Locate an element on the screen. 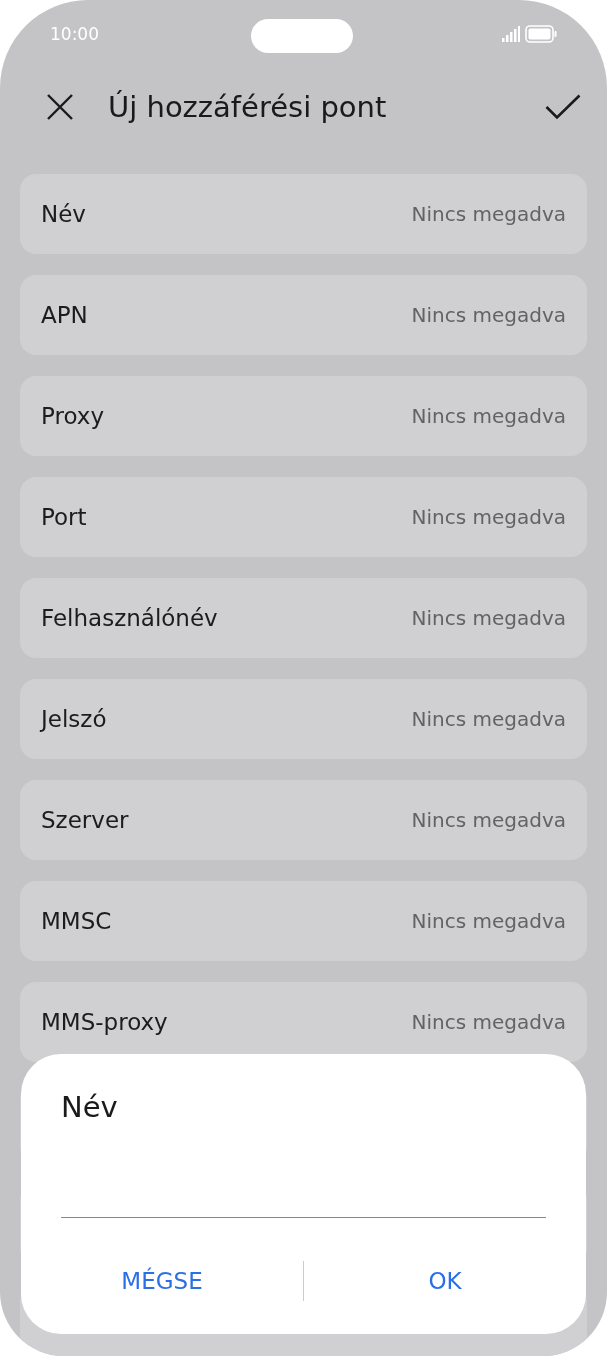 Image resolution: width=607 pixels, height=1356 pixels. battery-icon is located at coordinates (541, 34).